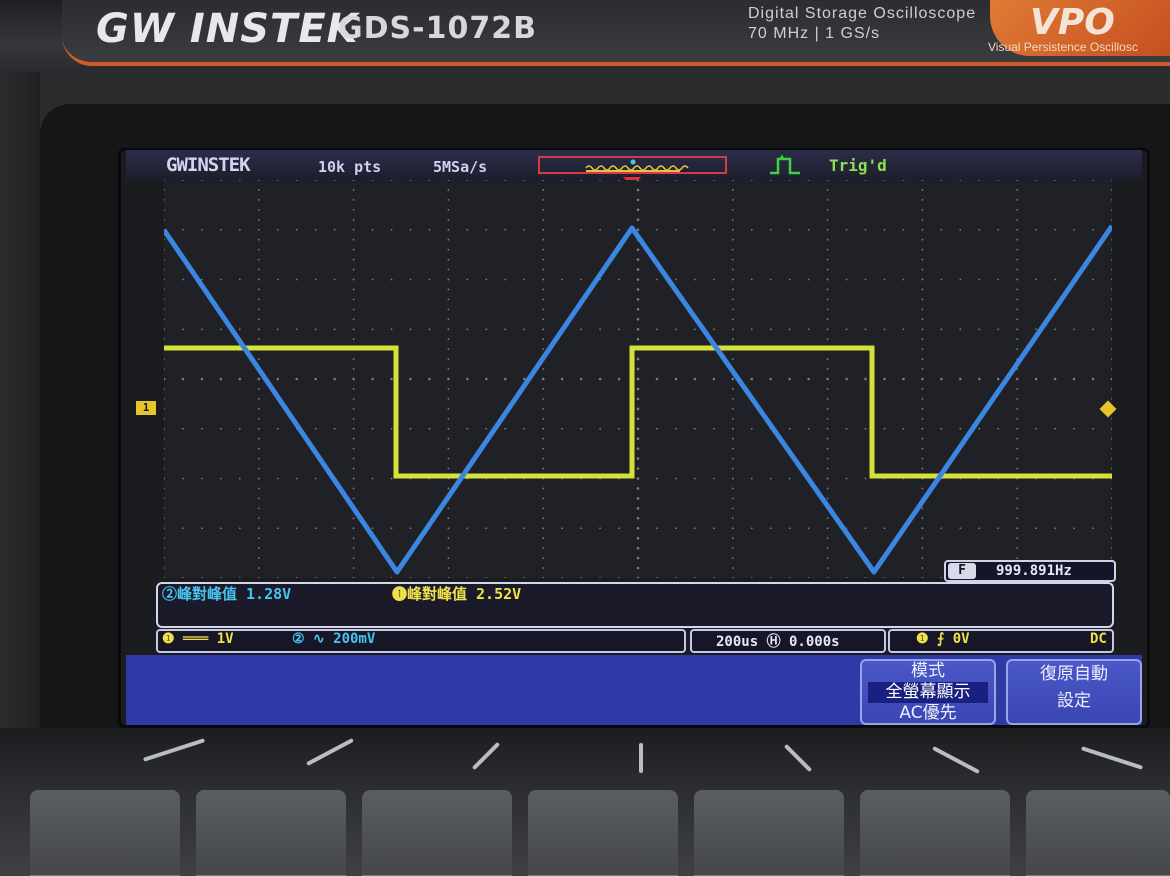  Describe the element at coordinates (227, 594) in the screenshot. I see `ch2-peak-to-peak: ②峰對峰值 1.28V` at that location.